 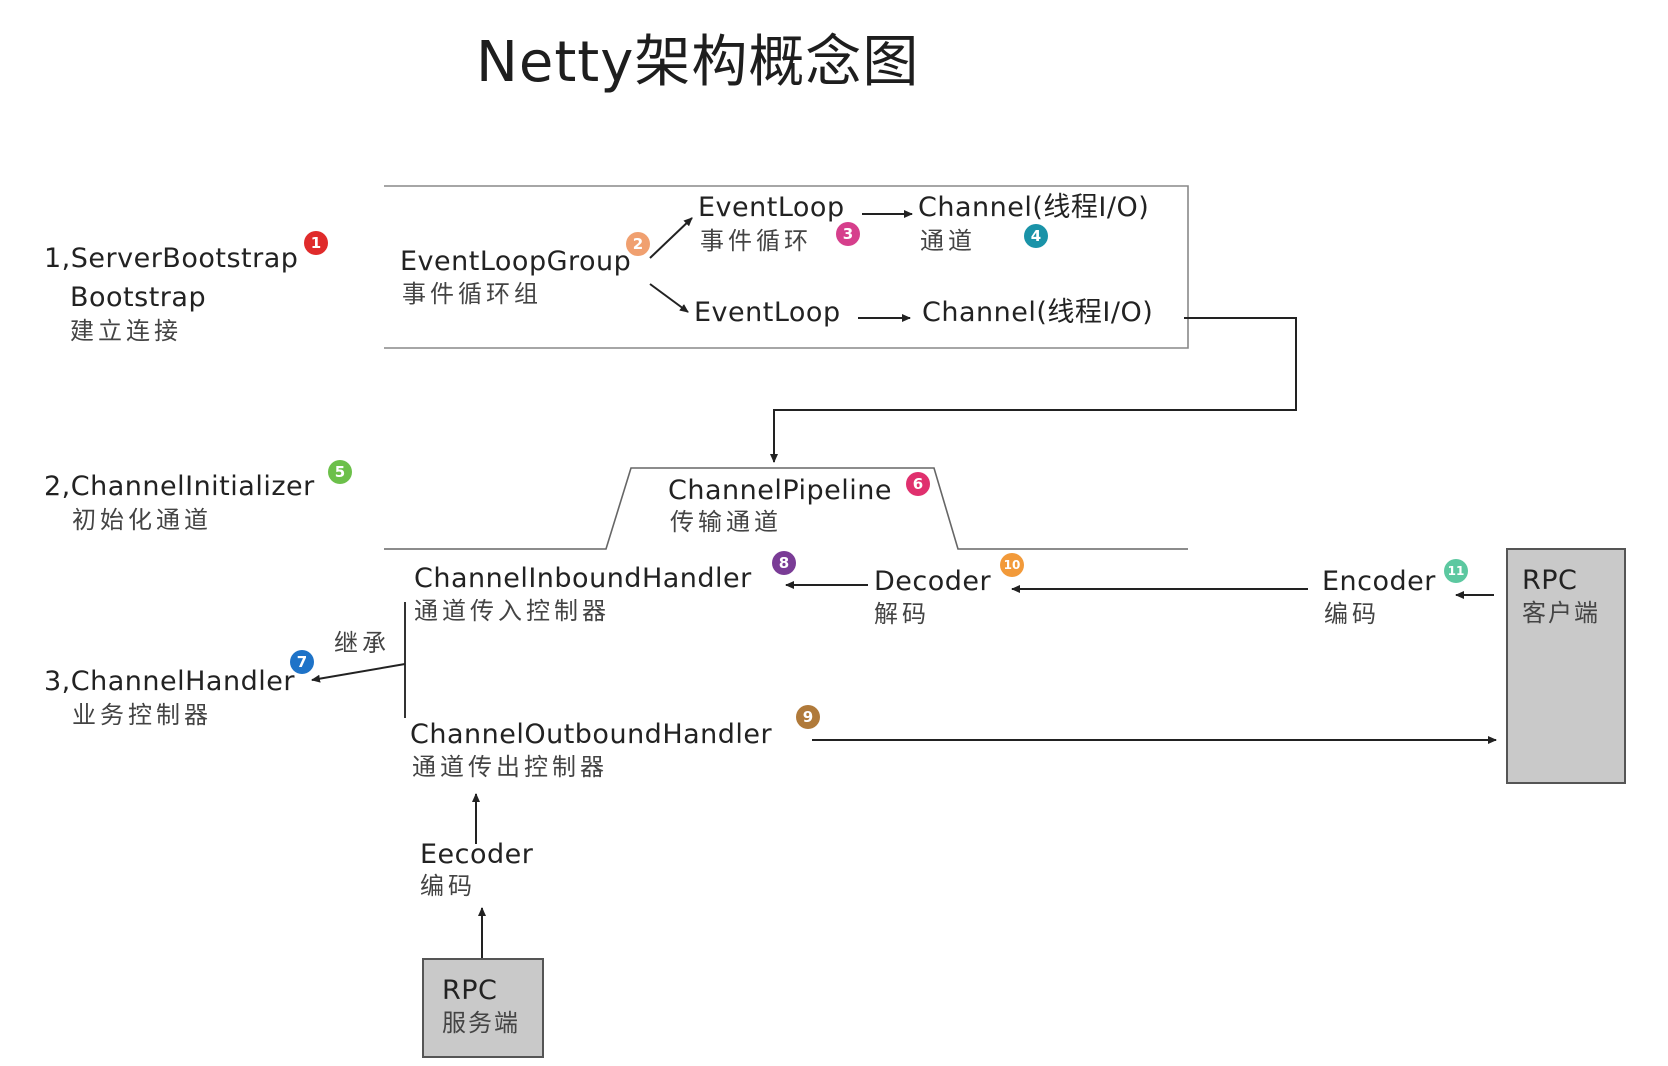 I want to click on badge-8: 8, so click(x=784, y=563).